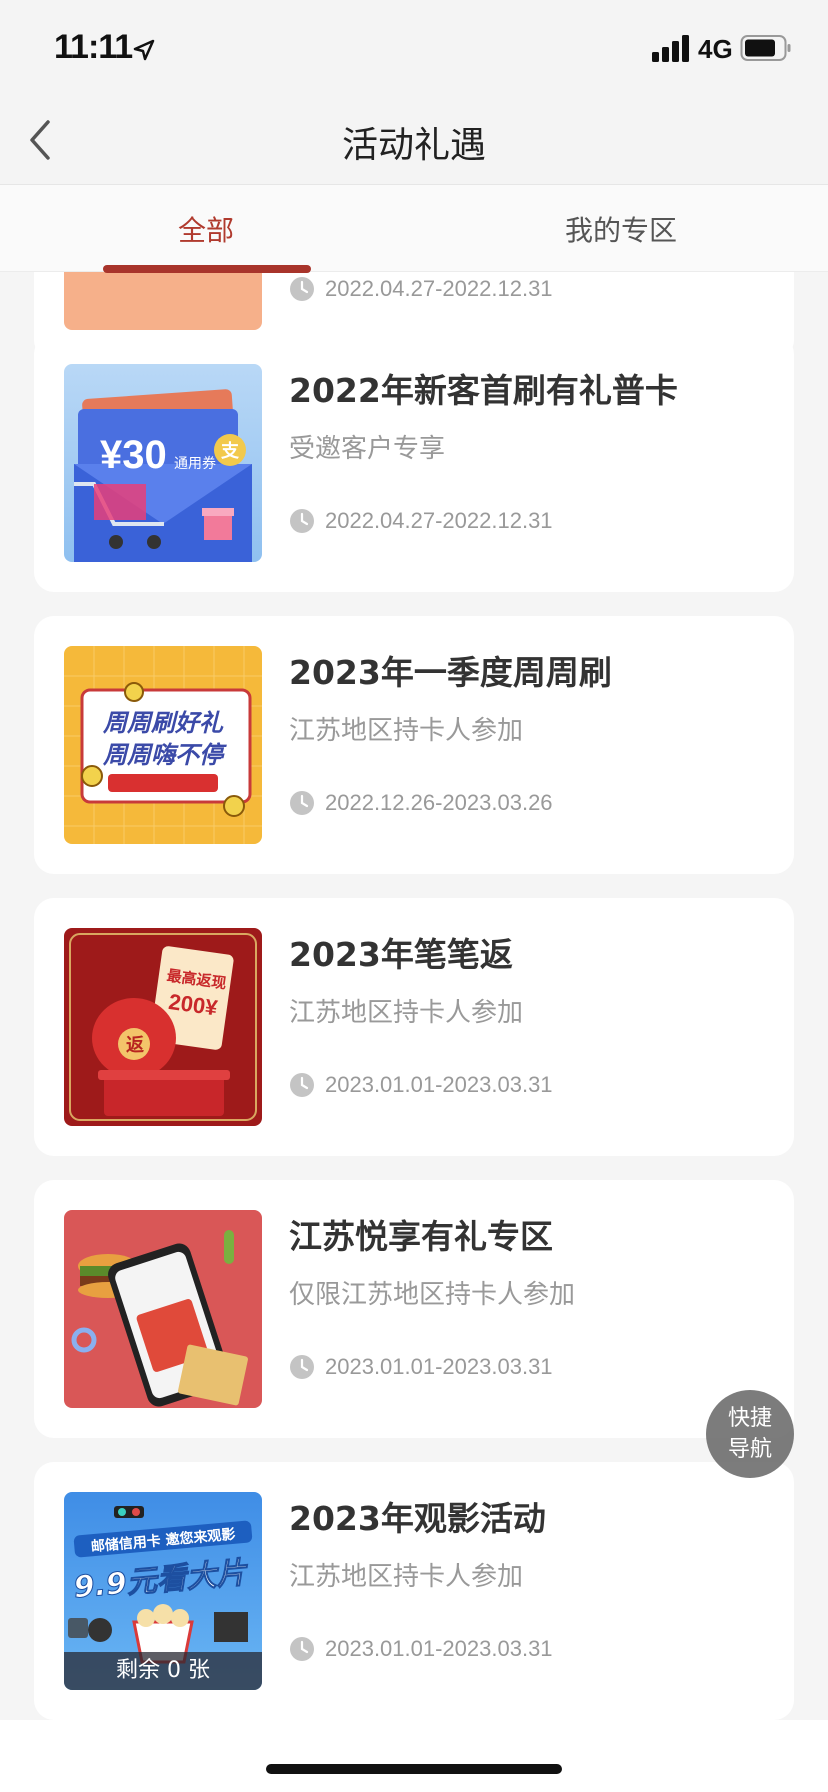 The width and height of the screenshot is (828, 1792). What do you see at coordinates (144, 50) in the screenshot?
I see `location-arrow-icon` at bounding box center [144, 50].